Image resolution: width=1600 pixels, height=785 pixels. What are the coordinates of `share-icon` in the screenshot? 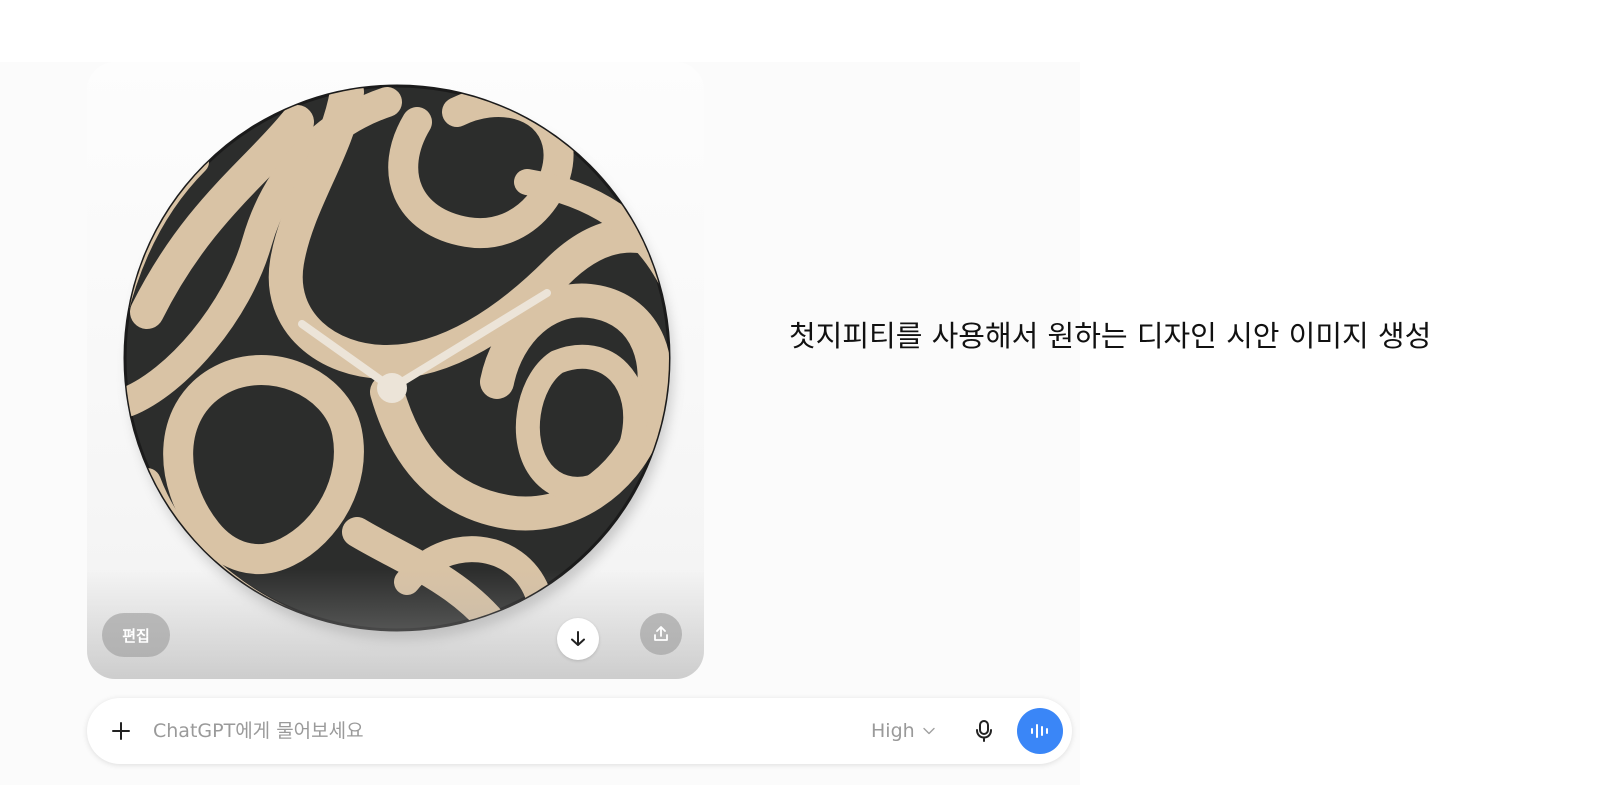 It's located at (661, 633).